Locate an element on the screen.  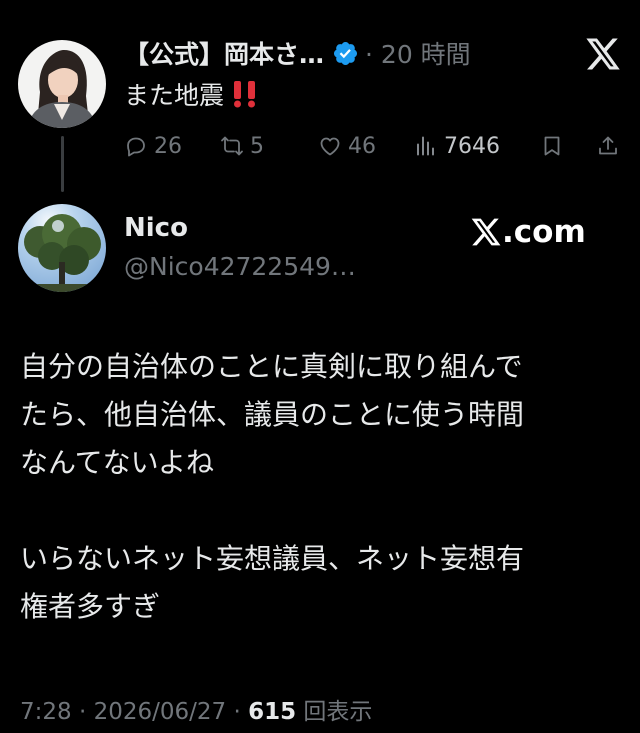
tweet-timestamp: 7:28 · 2026/06/27 · is located at coordinates (134, 712).